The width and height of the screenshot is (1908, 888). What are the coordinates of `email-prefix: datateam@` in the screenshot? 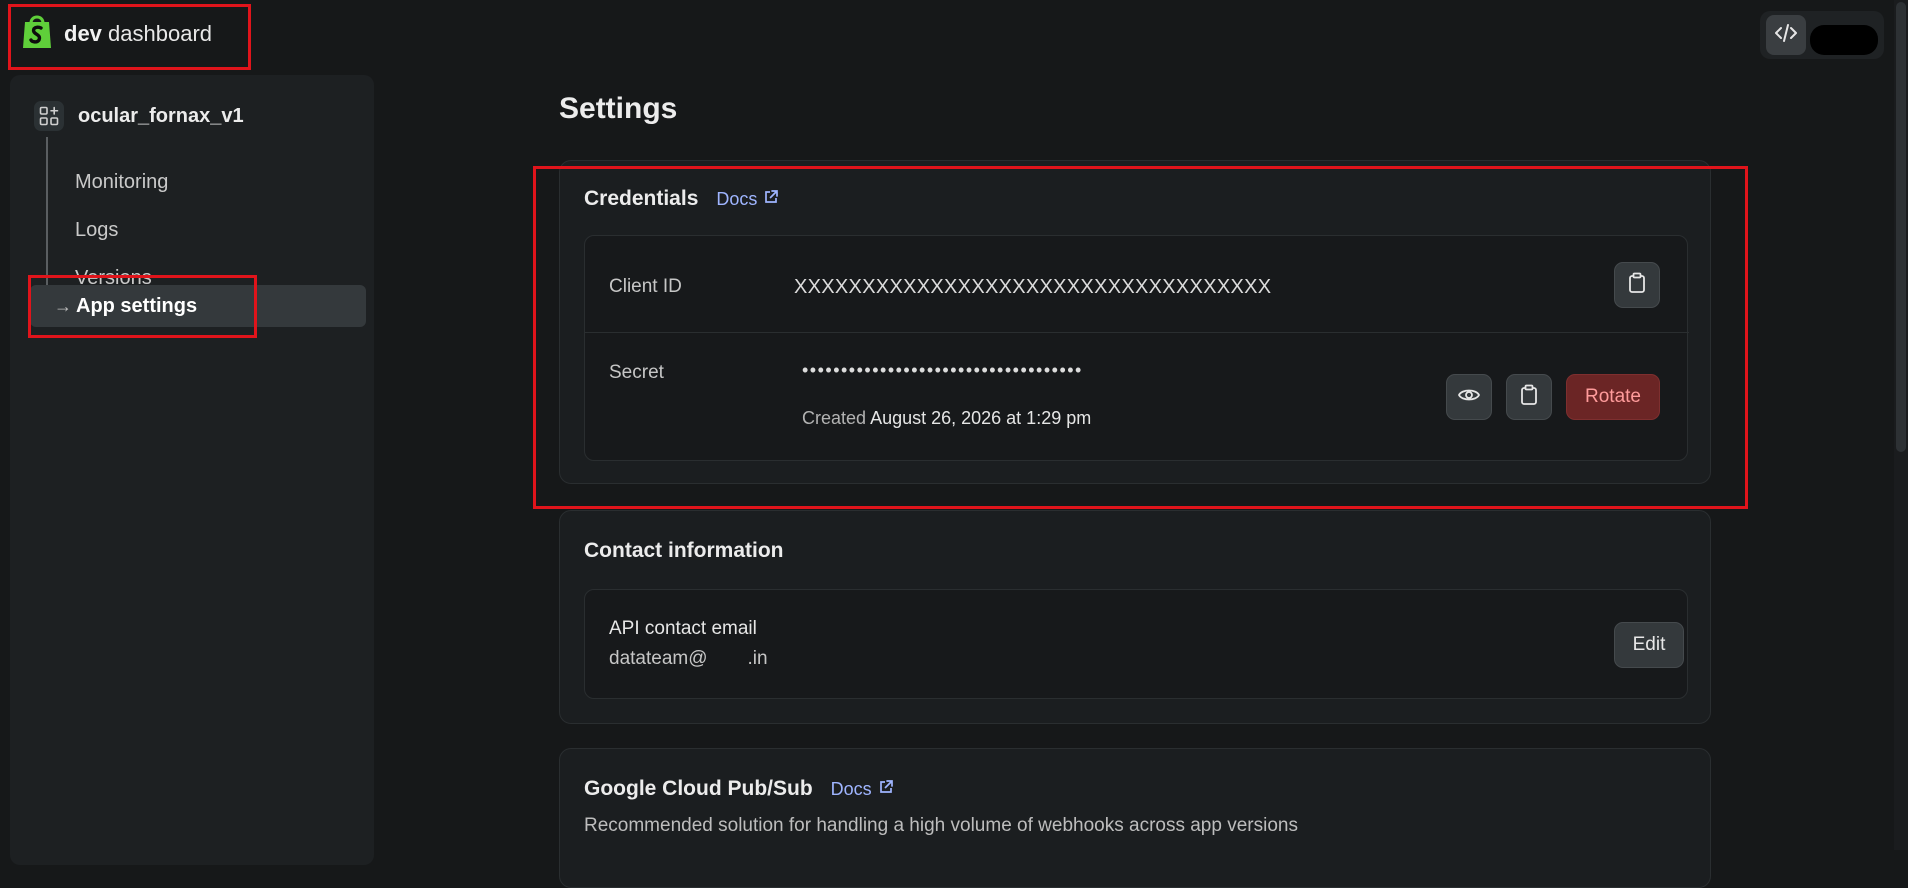 It's located at (658, 658).